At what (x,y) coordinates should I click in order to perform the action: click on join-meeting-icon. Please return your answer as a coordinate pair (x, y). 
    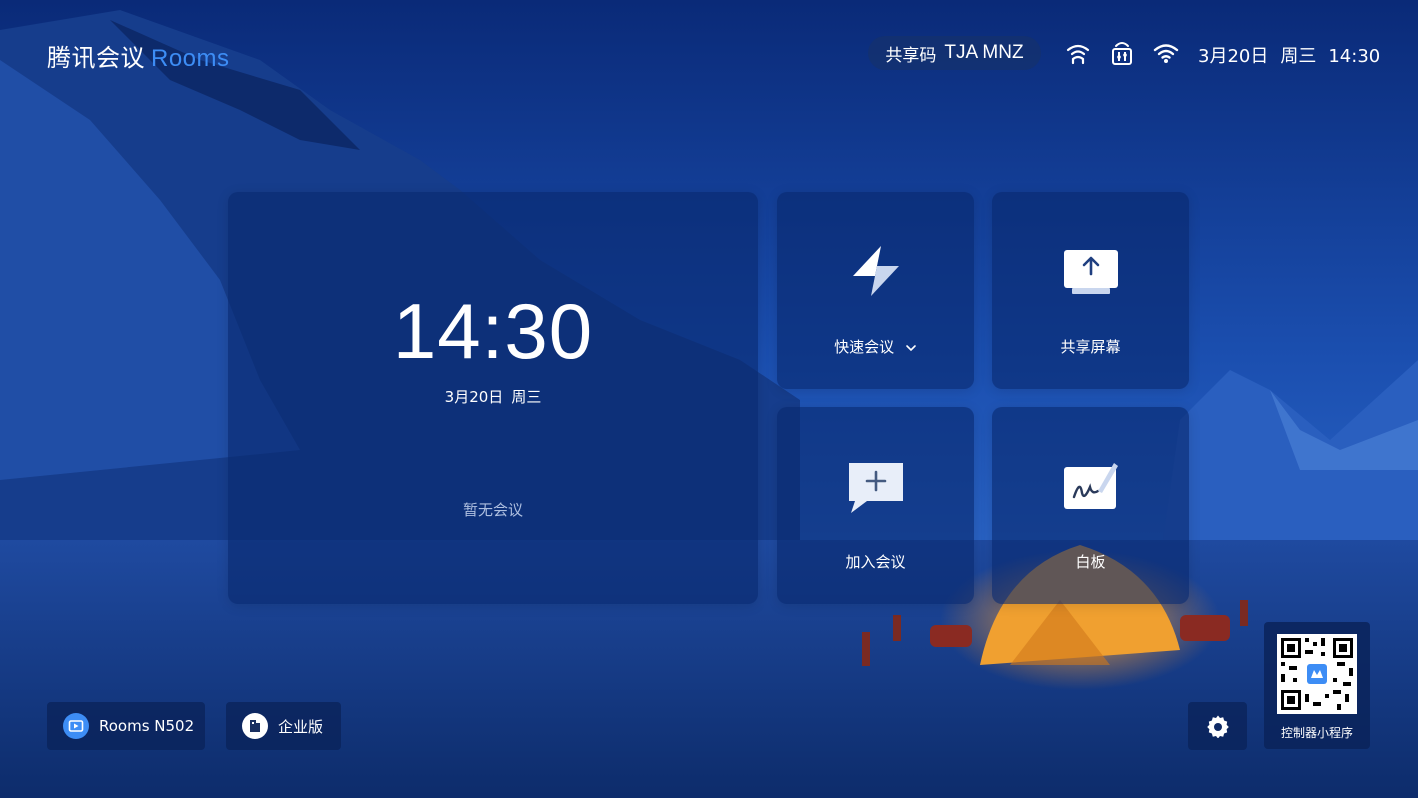
    Looking at the image, I should click on (876, 488).